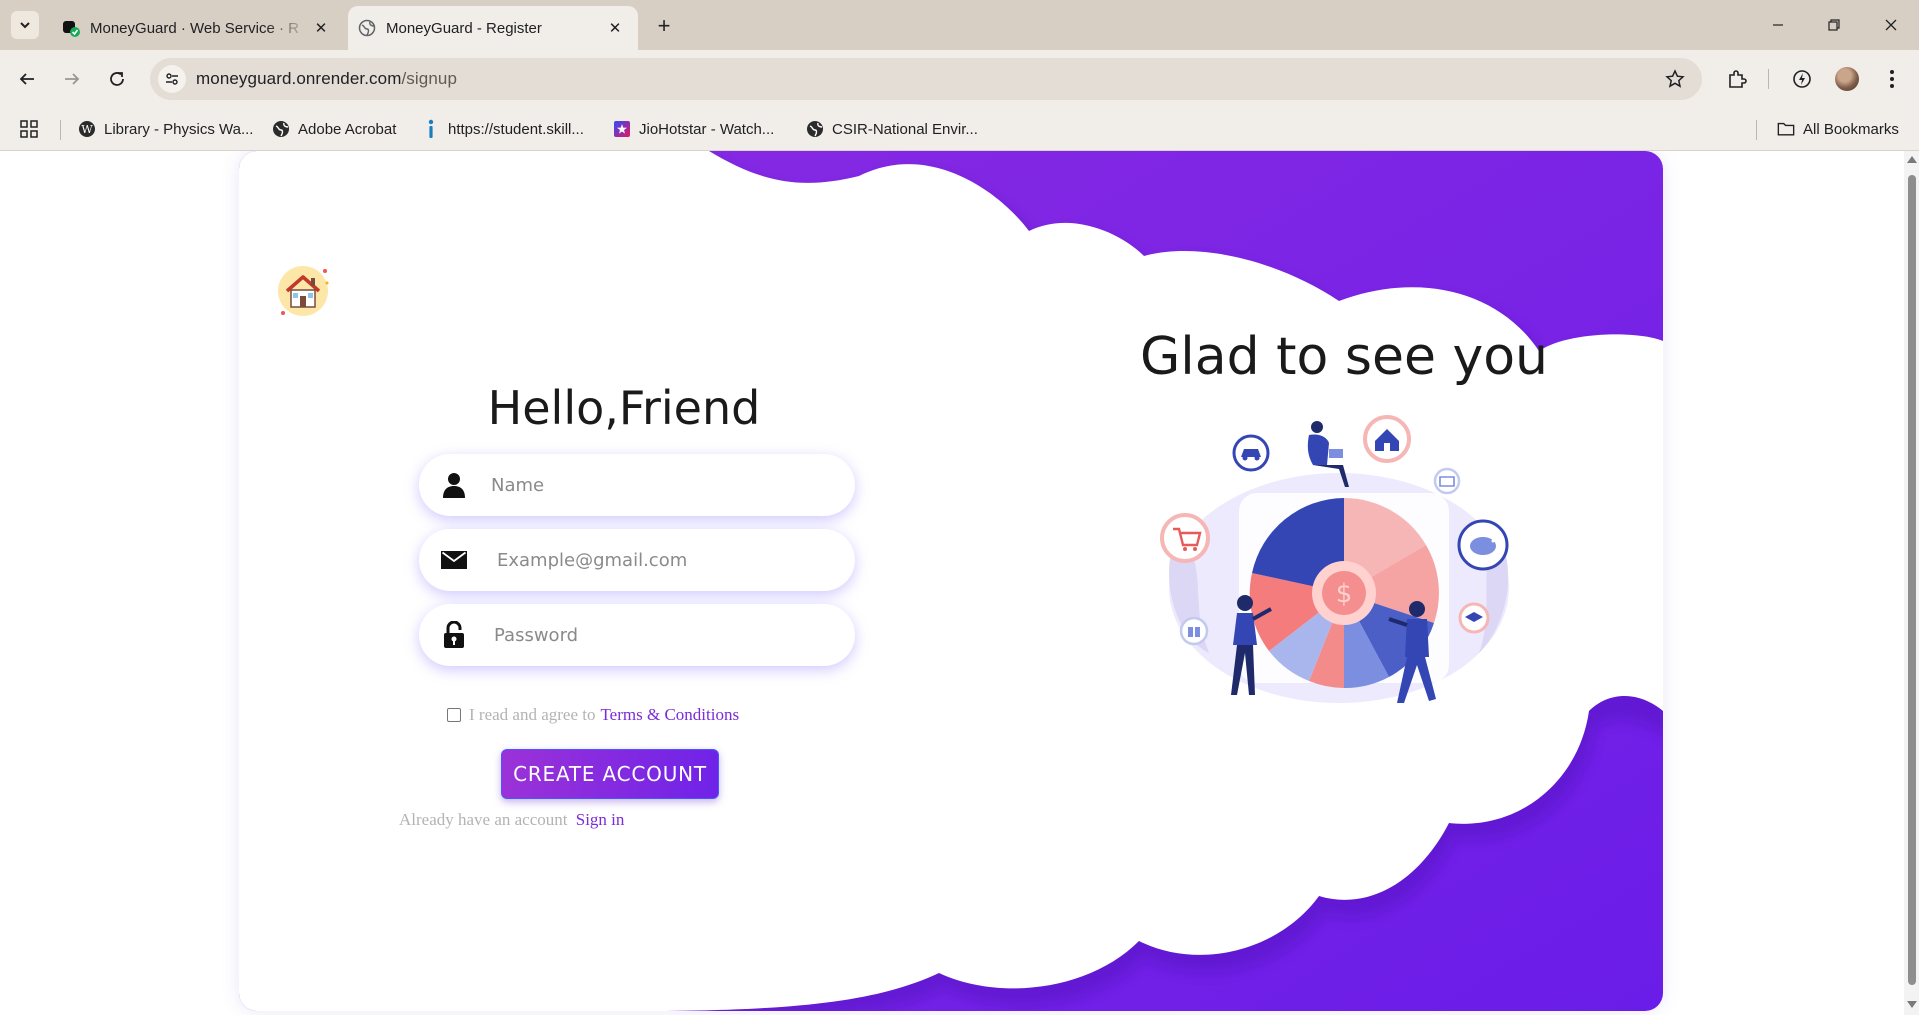 The image size is (1919, 1015). What do you see at coordinates (1912, 159) in the screenshot?
I see `scroll-up-arrow-icon` at bounding box center [1912, 159].